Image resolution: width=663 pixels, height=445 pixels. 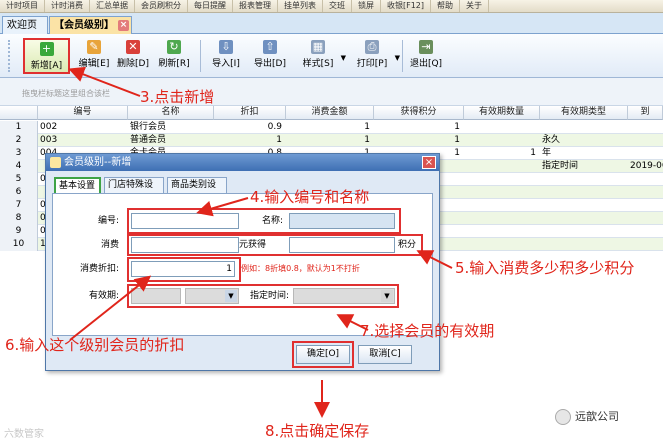 I want to click on discount-label: 消费折扣:, so click(x=99, y=269).